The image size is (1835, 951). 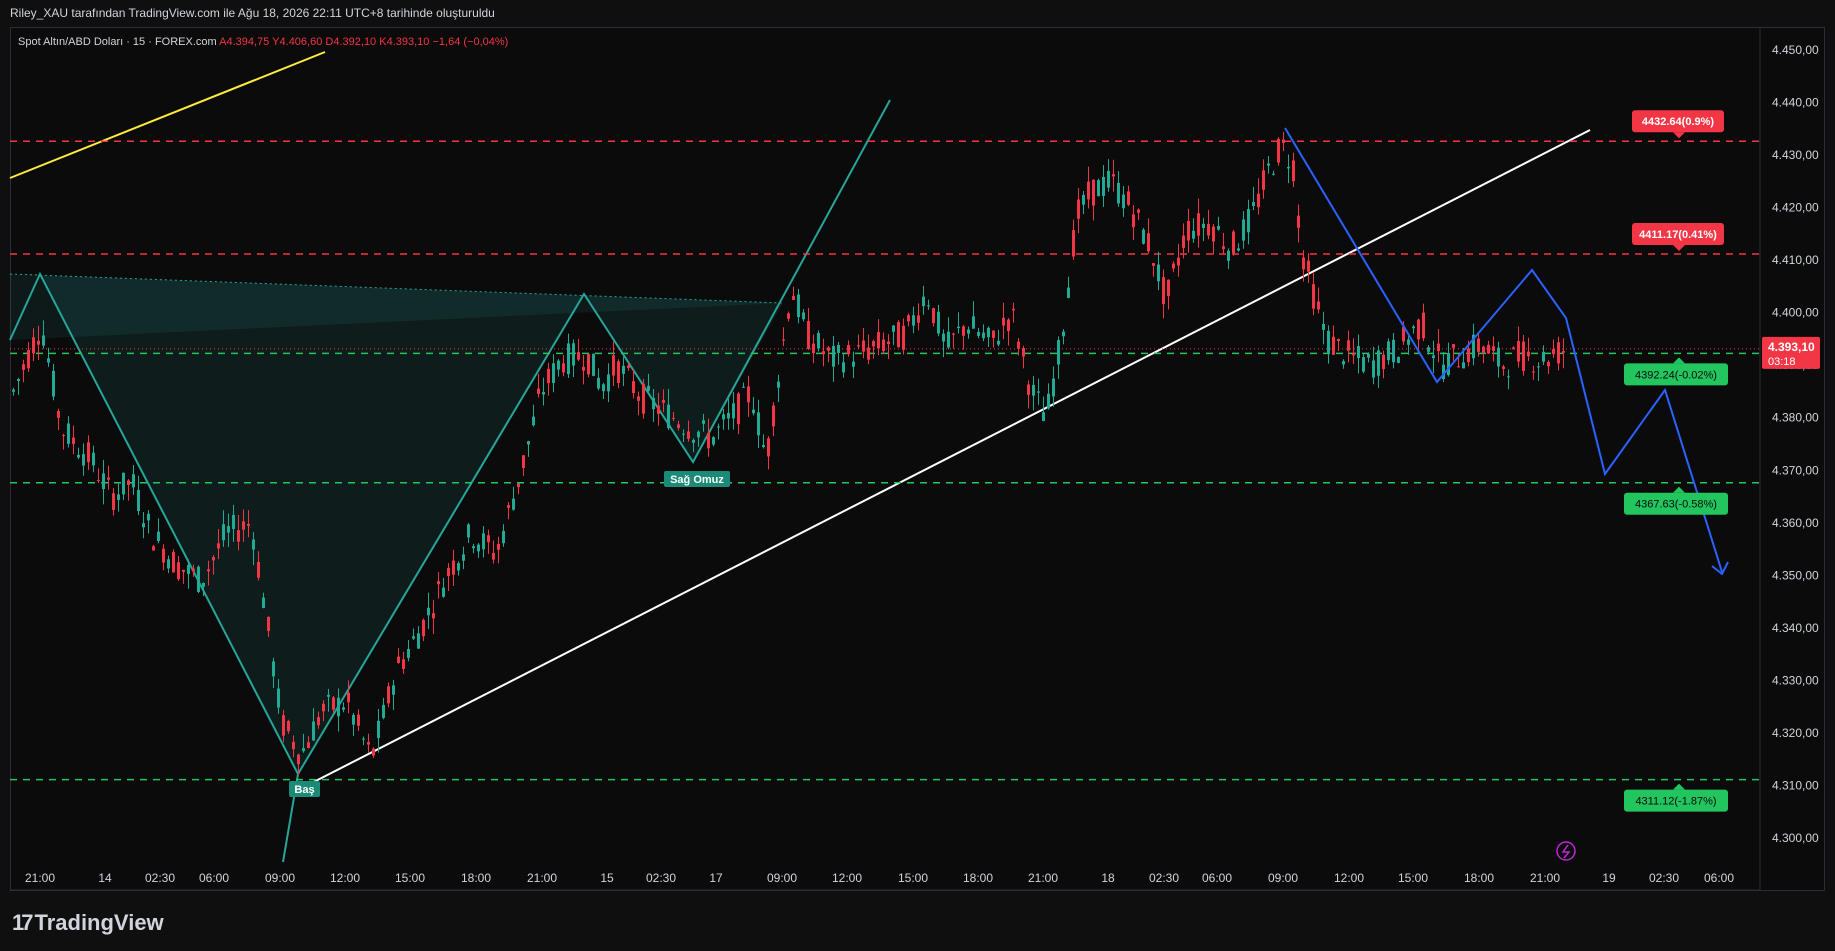 What do you see at coordinates (105, 878) in the screenshot?
I see `x-tick-label: 14` at bounding box center [105, 878].